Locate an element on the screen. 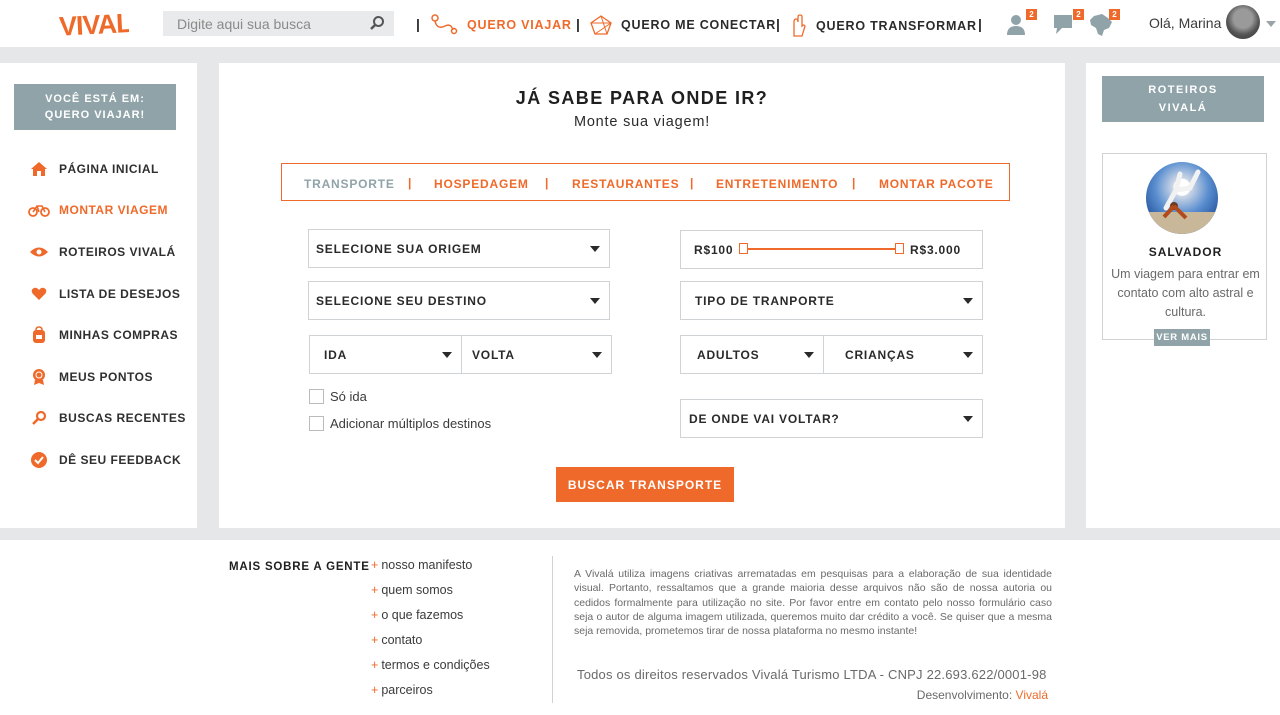 This screenshot has width=1280, height=715. return-from-select: DE ONDE VAI VOLTAR? is located at coordinates (831, 418).